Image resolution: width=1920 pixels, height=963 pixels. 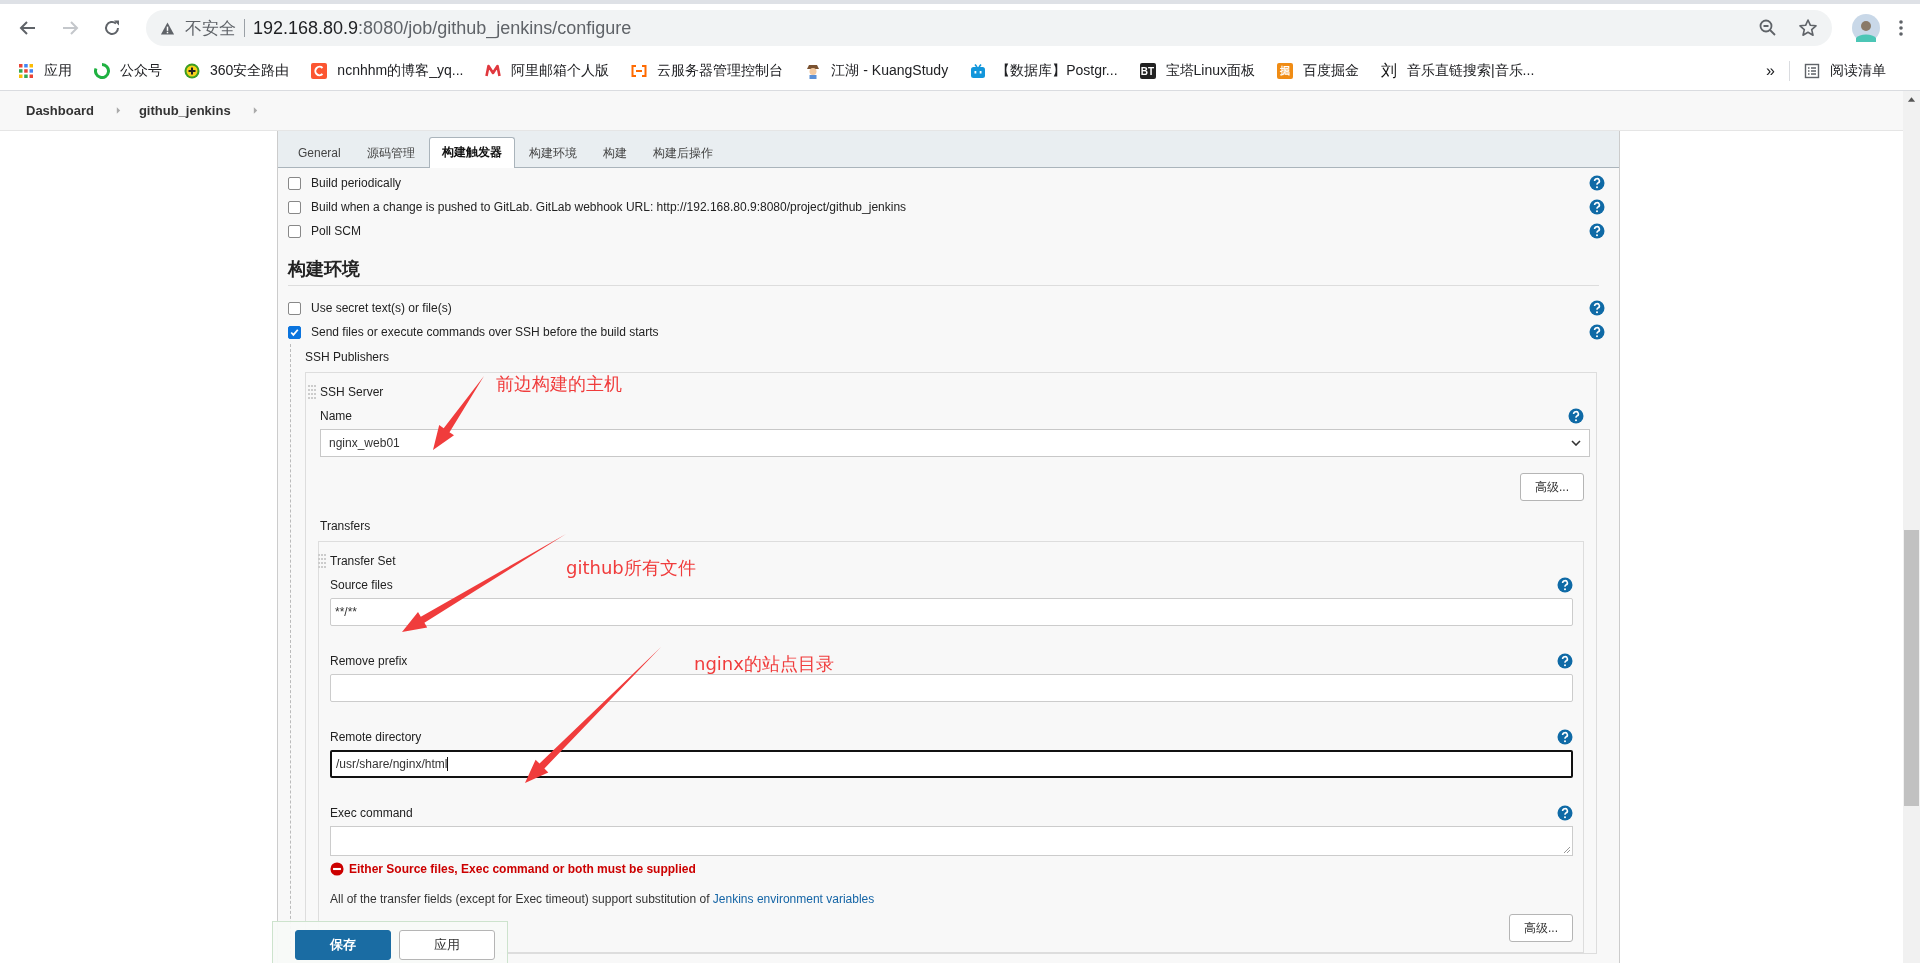 What do you see at coordinates (707, 71) in the screenshot?
I see `bookmark: 云服务器管理控制台` at bounding box center [707, 71].